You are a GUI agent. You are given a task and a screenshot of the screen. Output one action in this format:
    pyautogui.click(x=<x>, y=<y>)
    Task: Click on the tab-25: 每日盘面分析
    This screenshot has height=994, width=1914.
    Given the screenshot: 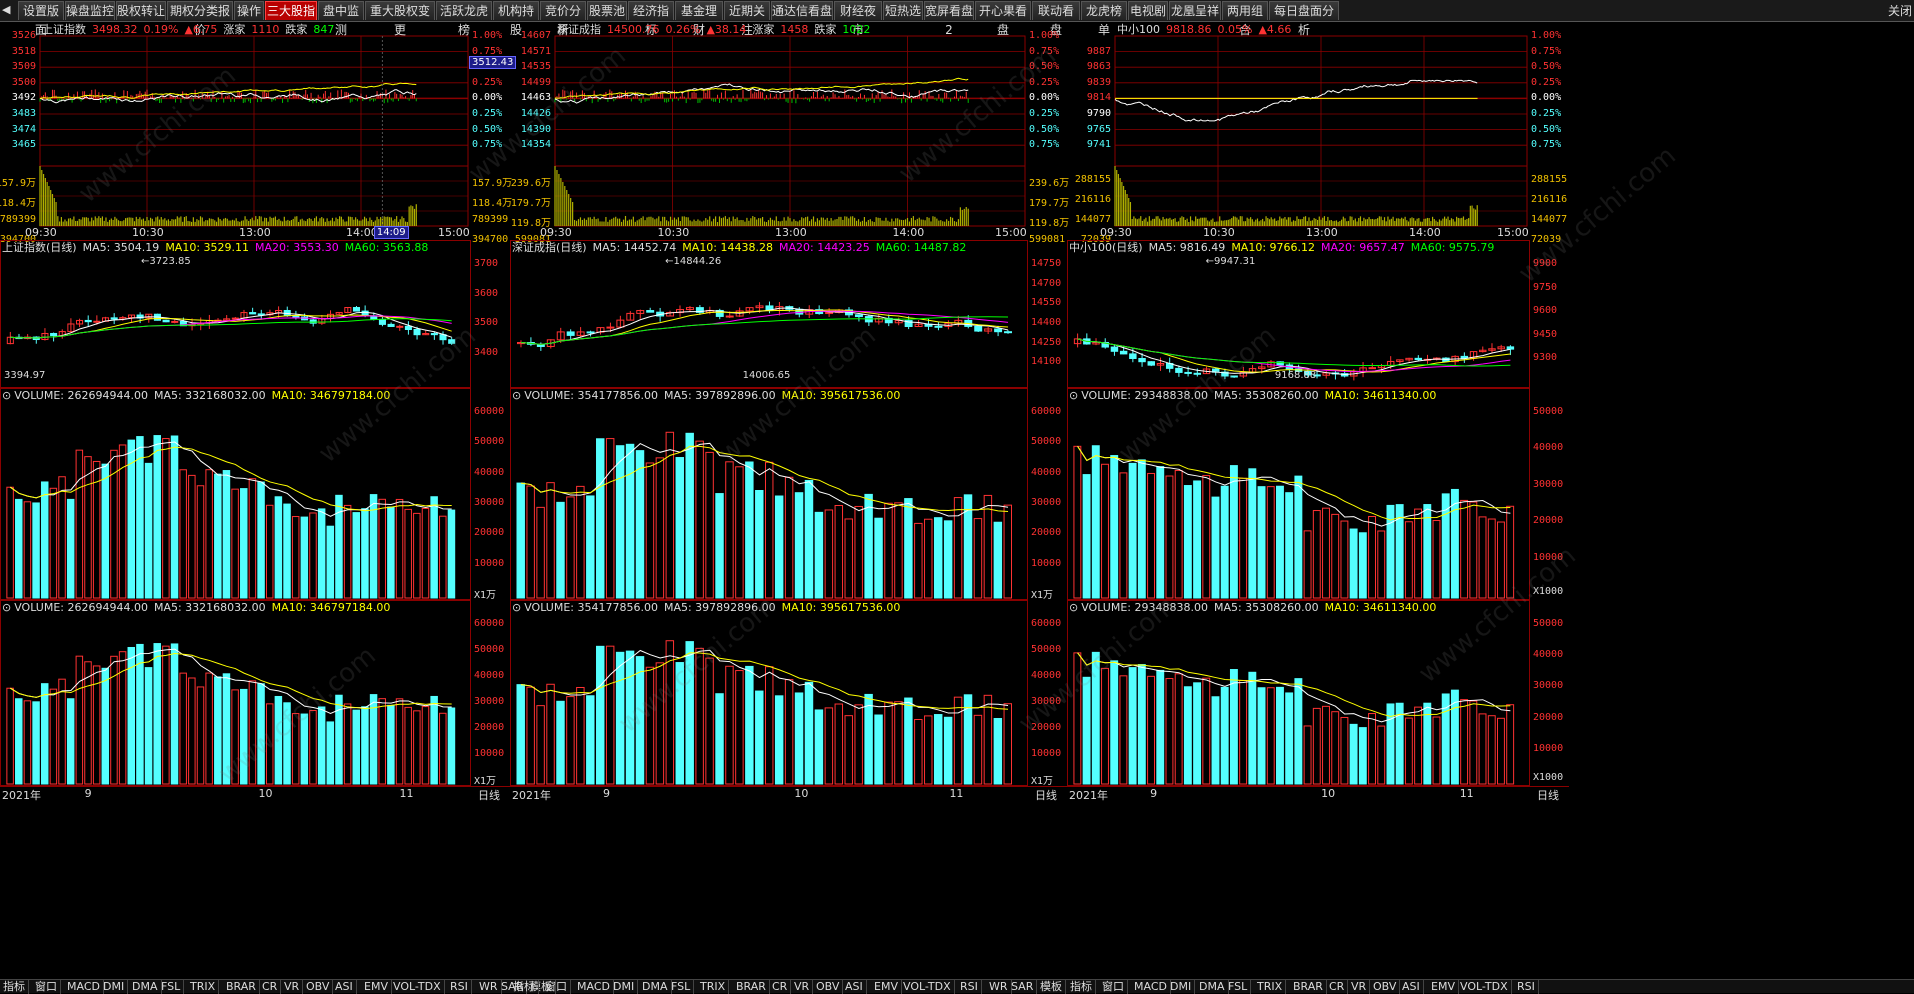 What is the action you would take?
    pyautogui.click(x=1304, y=19)
    